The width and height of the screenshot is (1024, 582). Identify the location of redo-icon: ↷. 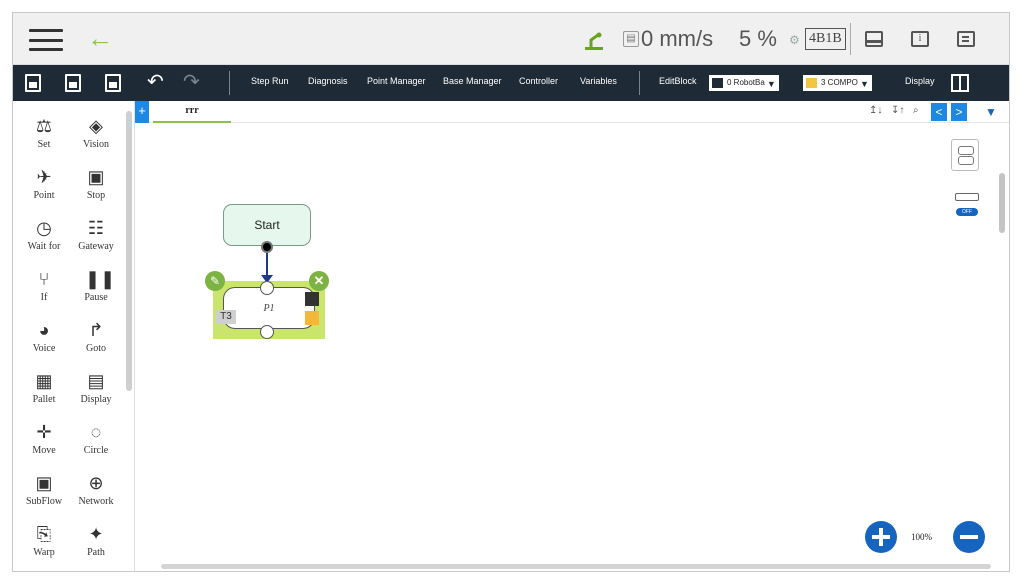
(191, 82).